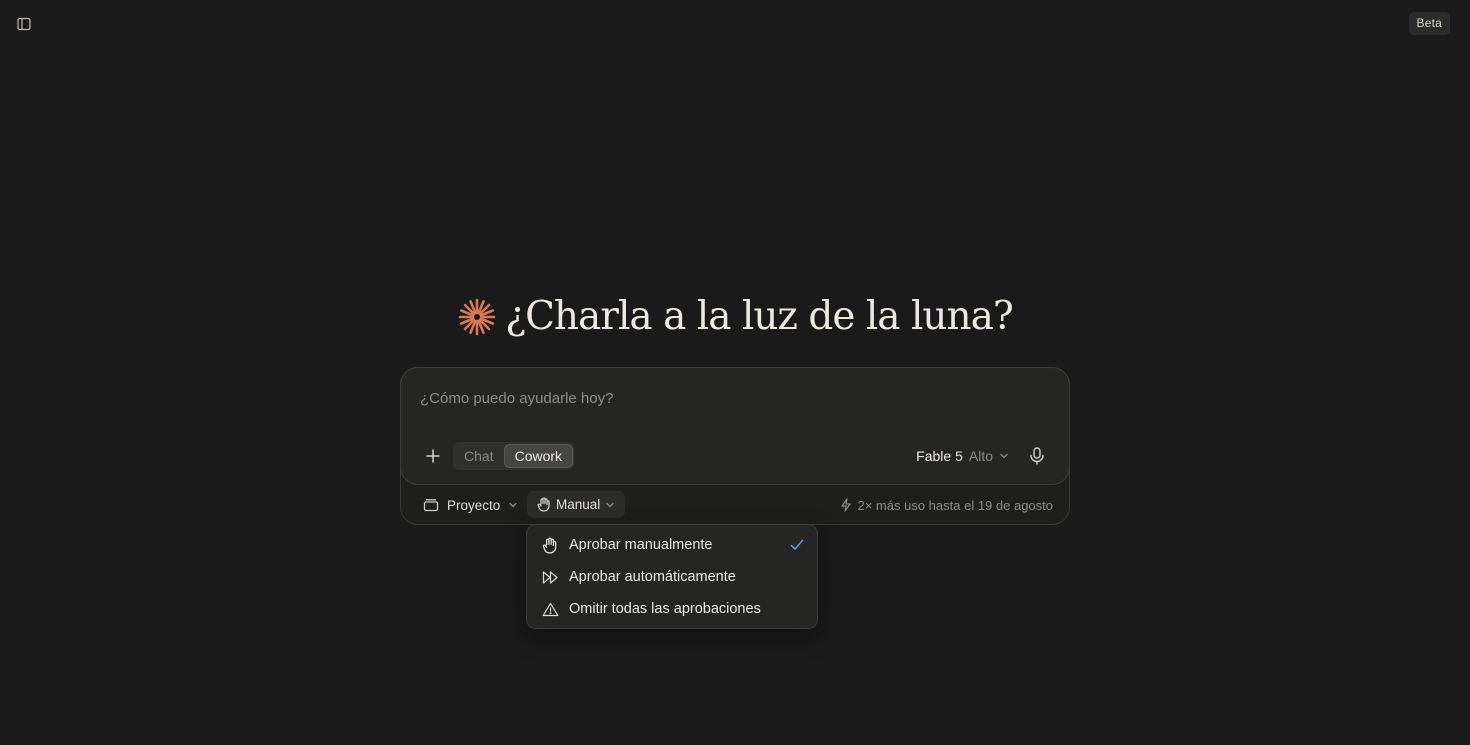 The height and width of the screenshot is (745, 1470). Describe the element at coordinates (538, 456) in the screenshot. I see `tab-cowork: Cowork` at that location.